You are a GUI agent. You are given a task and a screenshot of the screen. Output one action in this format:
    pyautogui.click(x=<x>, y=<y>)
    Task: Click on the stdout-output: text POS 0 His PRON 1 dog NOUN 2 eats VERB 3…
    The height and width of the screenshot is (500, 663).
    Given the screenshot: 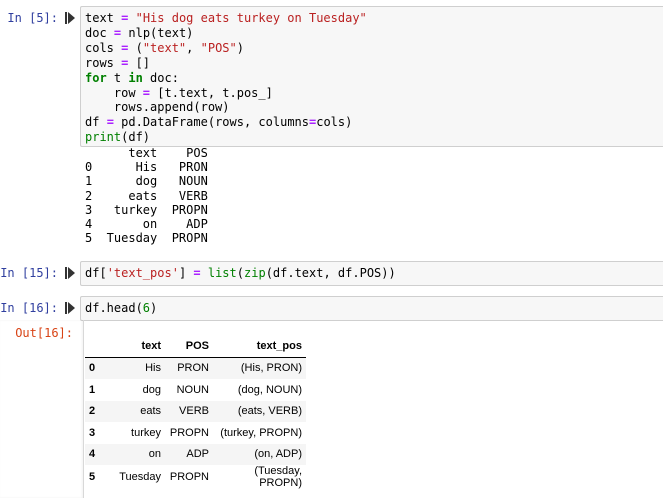 What is the action you would take?
    pyautogui.click(x=146, y=195)
    